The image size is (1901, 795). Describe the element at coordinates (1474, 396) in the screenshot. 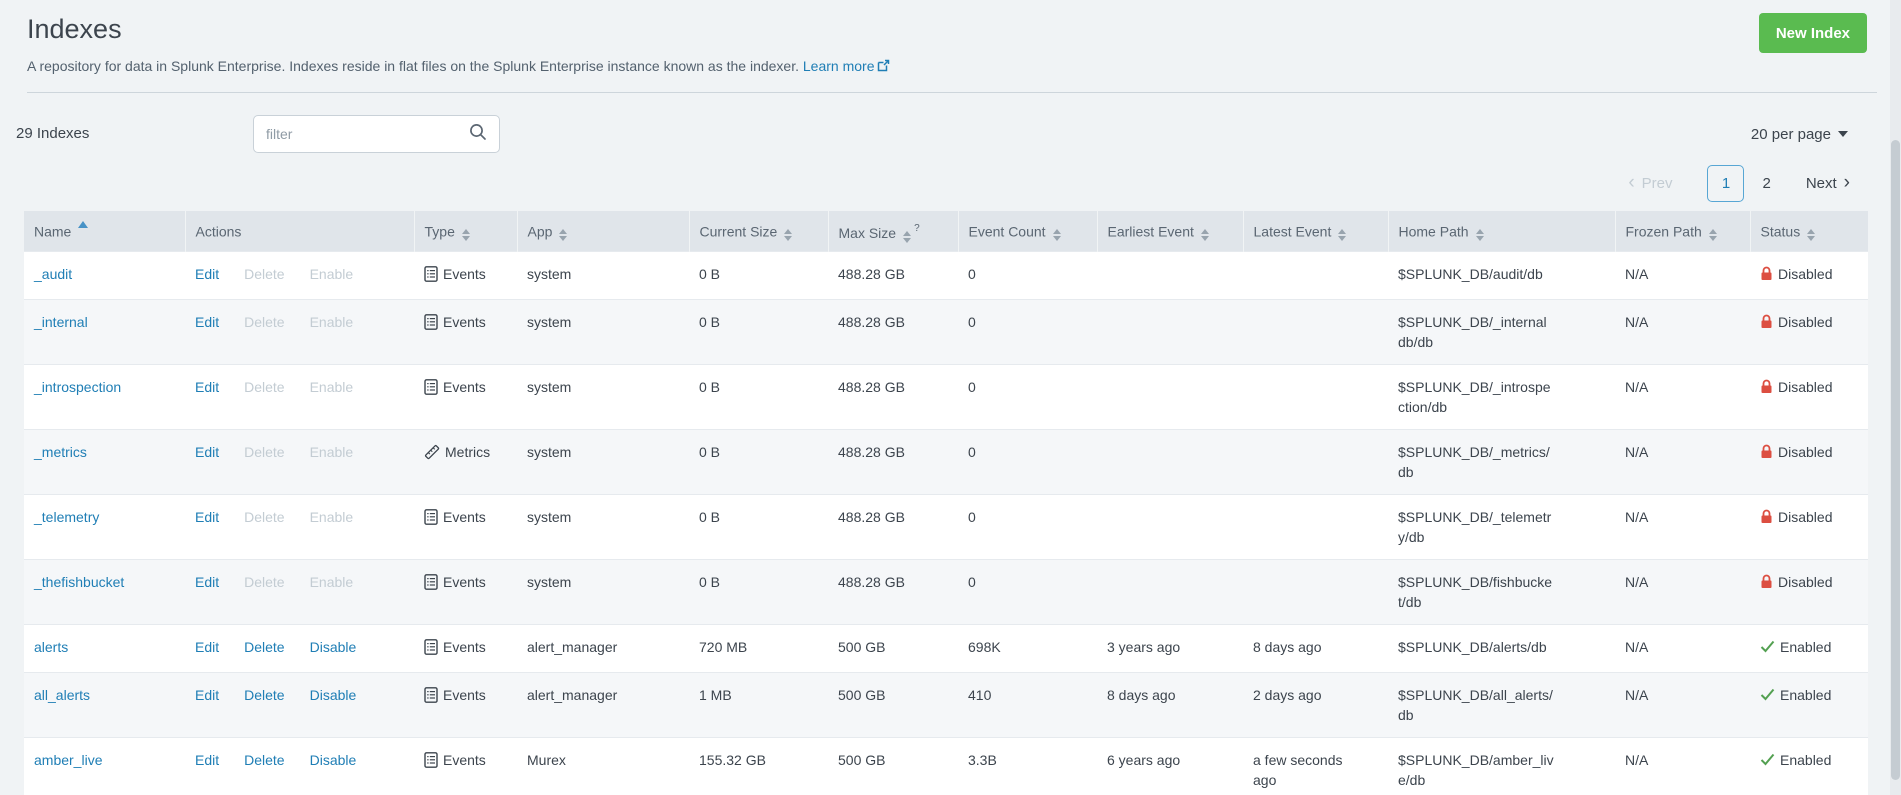

I see `home-path-cell: $SPLUNK_DB/_introspe ction/db` at that location.